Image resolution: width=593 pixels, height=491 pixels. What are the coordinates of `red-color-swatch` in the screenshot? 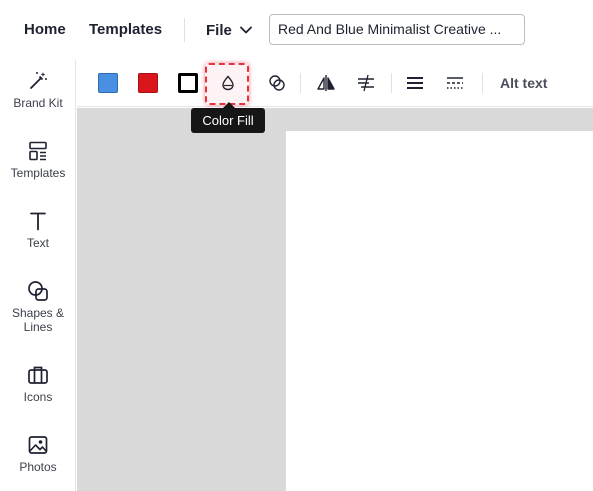 It's located at (148, 83).